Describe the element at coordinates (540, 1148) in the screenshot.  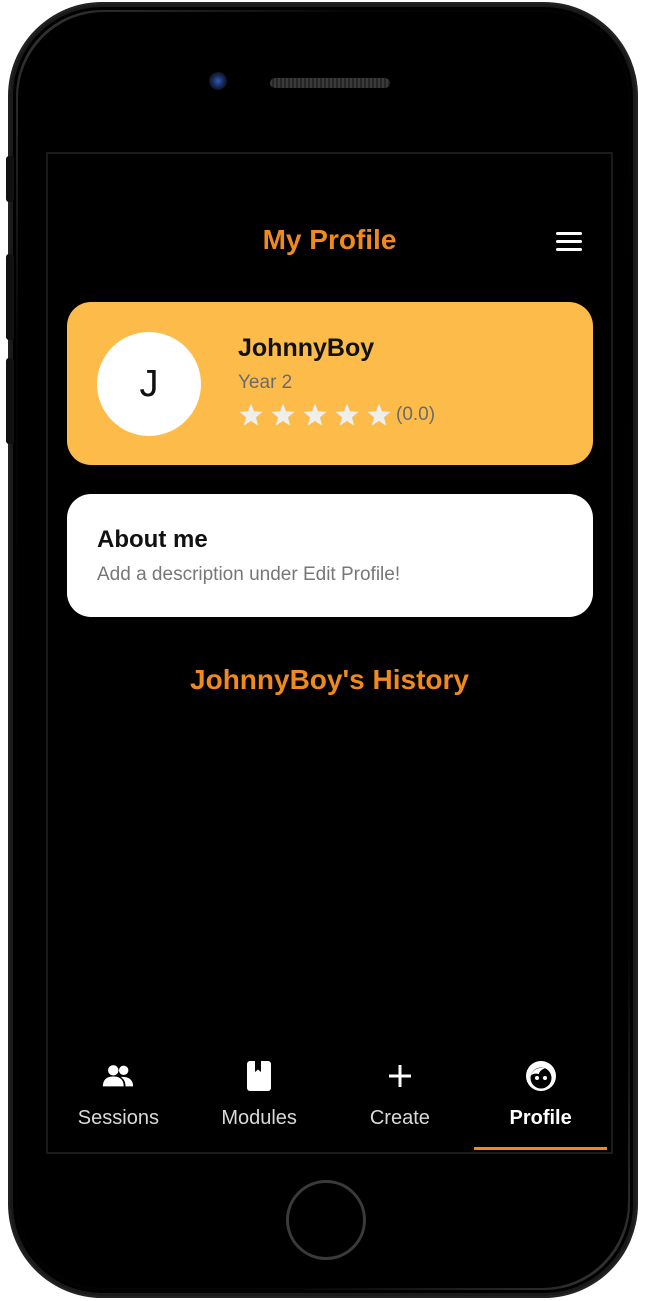
I see `active-tab-indicator` at that location.